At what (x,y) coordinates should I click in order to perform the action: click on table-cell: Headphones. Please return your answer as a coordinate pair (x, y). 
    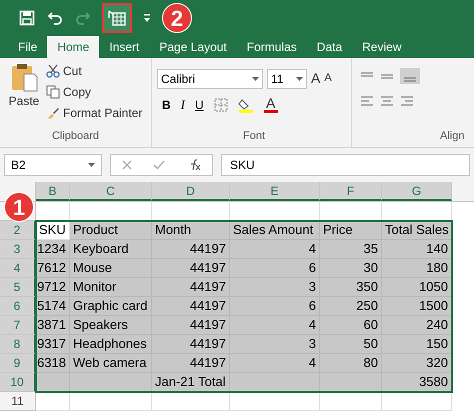
    Looking at the image, I should click on (111, 344).